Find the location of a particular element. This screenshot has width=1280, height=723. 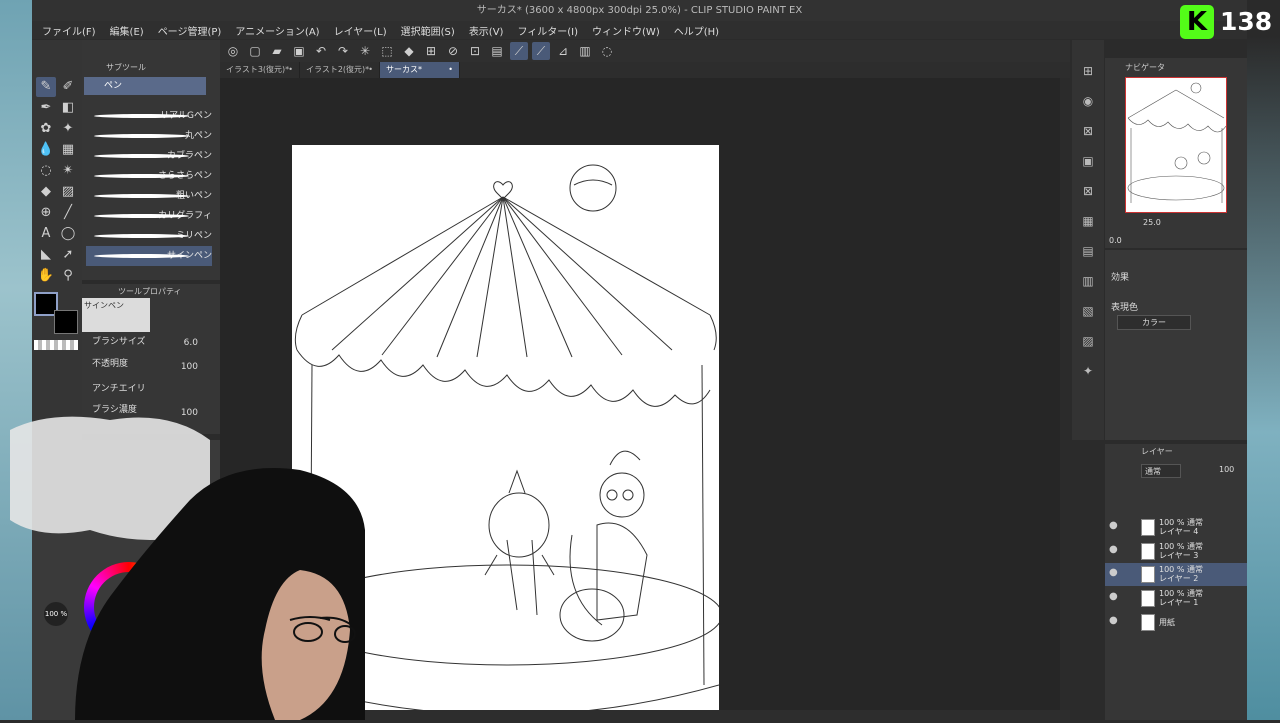

save-icon: ▣ is located at coordinates (299, 51).